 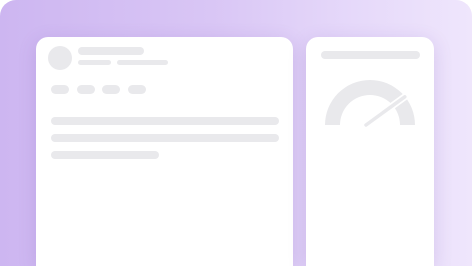 I want to click on gauge-title-placeholder, so click(x=370, y=55).